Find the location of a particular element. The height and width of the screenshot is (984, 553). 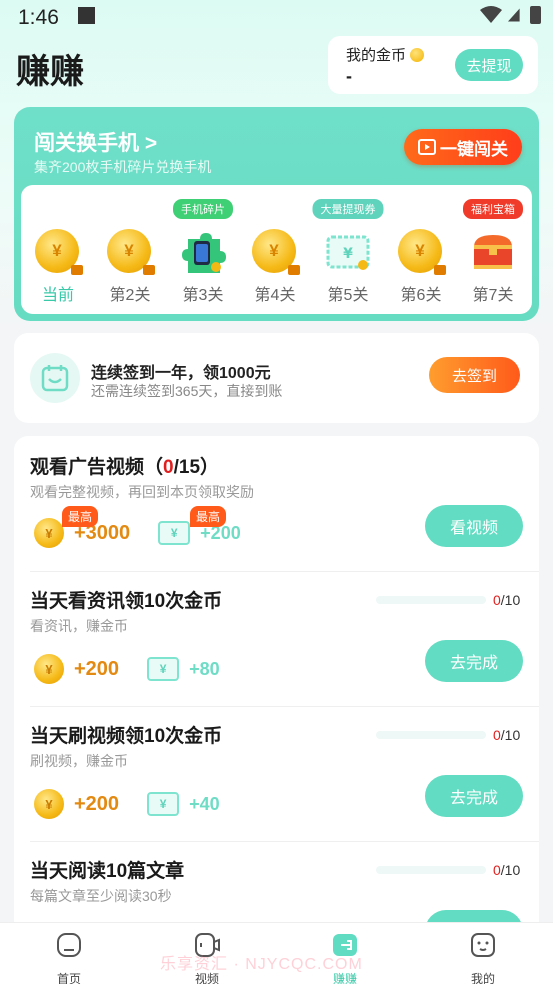

level-5: 大量提现券 ¥ 第5关 is located at coordinates (348, 249).